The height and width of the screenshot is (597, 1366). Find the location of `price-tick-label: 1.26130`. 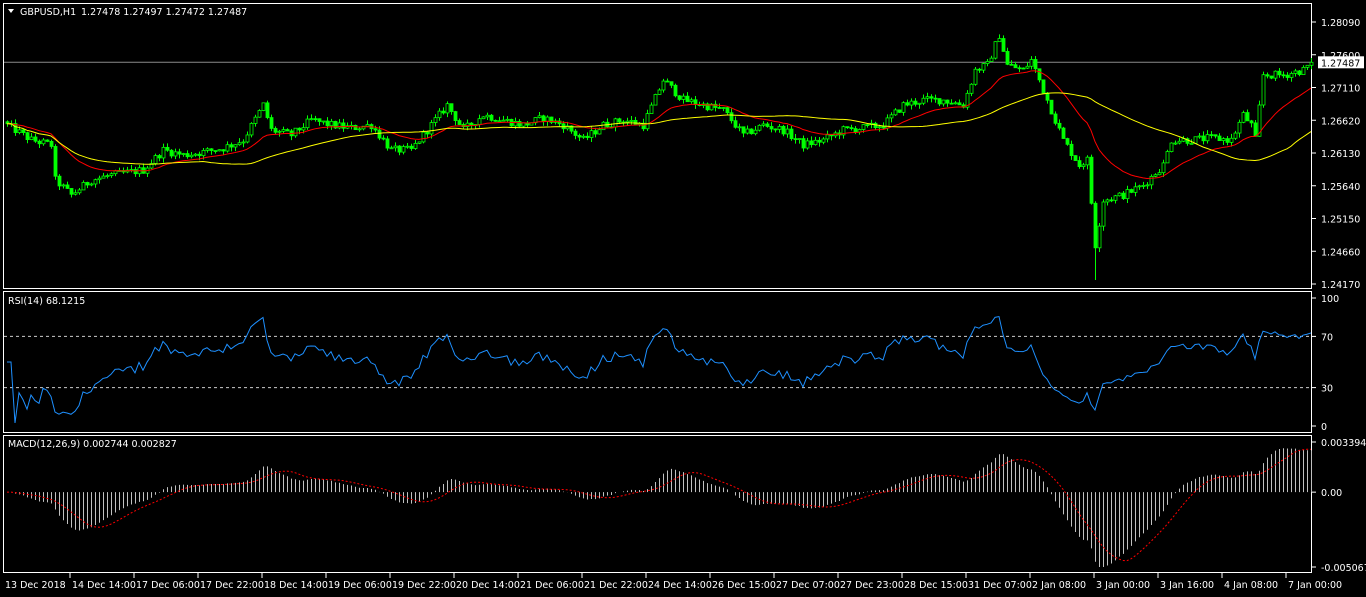

price-tick-label: 1.26130 is located at coordinates (1340, 154).